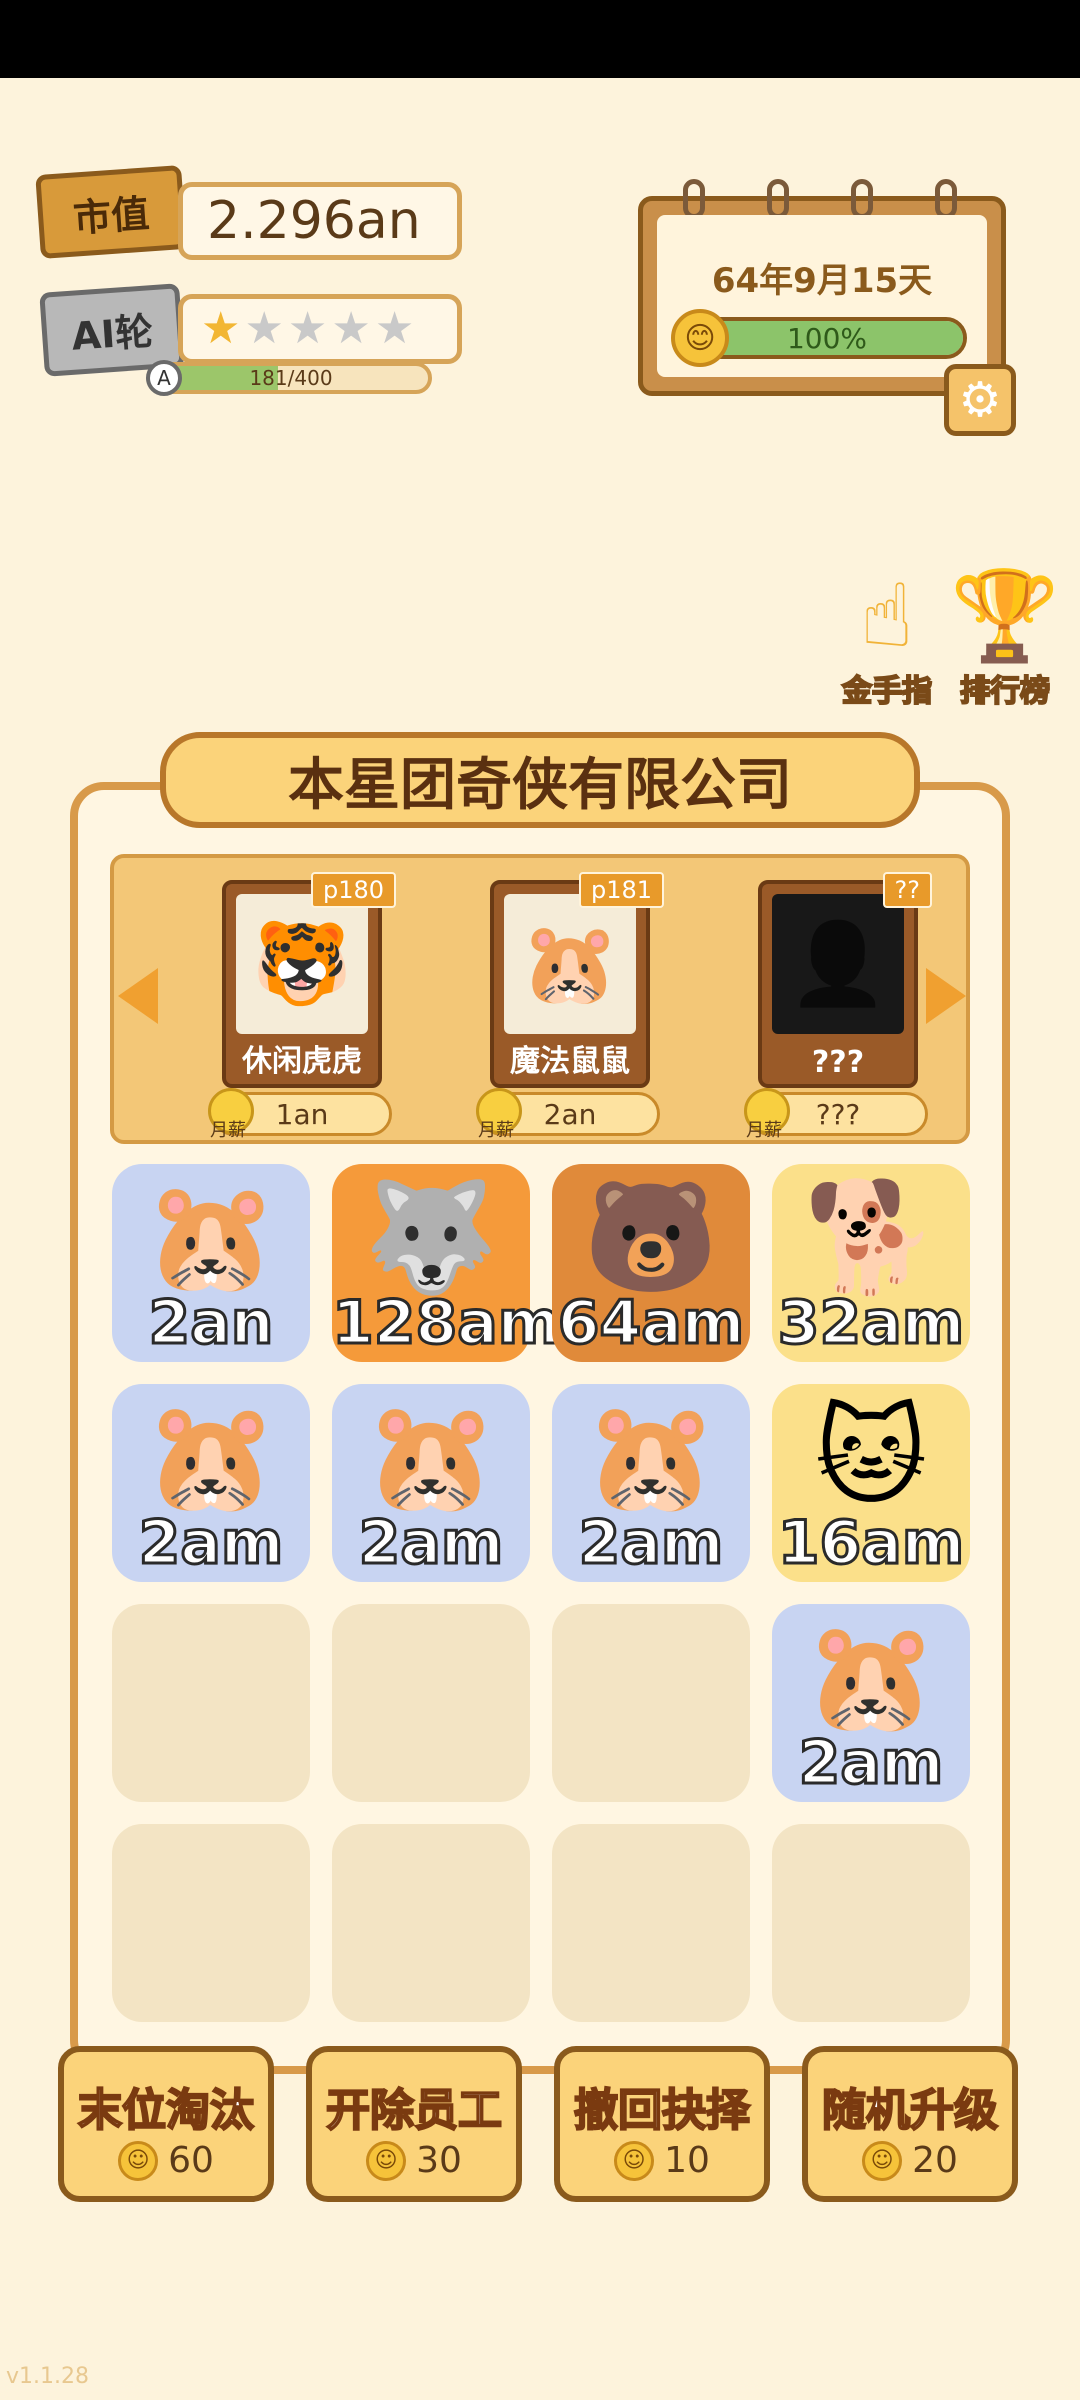 Image resolution: width=1080 pixels, height=2400 pixels. What do you see at coordinates (353, 890) in the screenshot?
I see `character-level-tag: p180` at bounding box center [353, 890].